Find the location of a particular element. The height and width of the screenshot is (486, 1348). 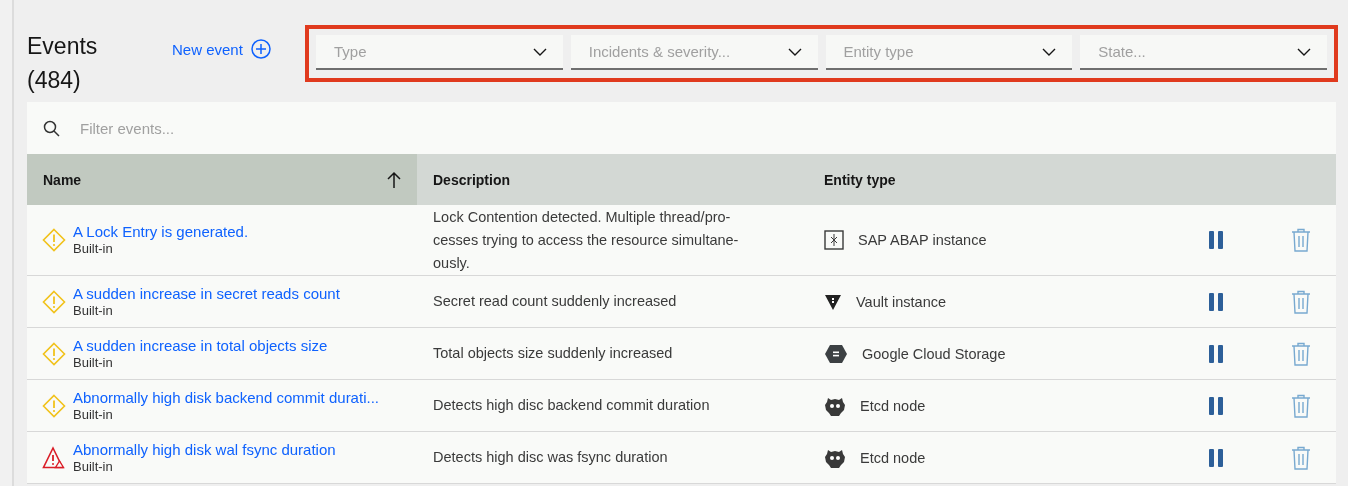

event-count: (484) is located at coordinates (54, 80).